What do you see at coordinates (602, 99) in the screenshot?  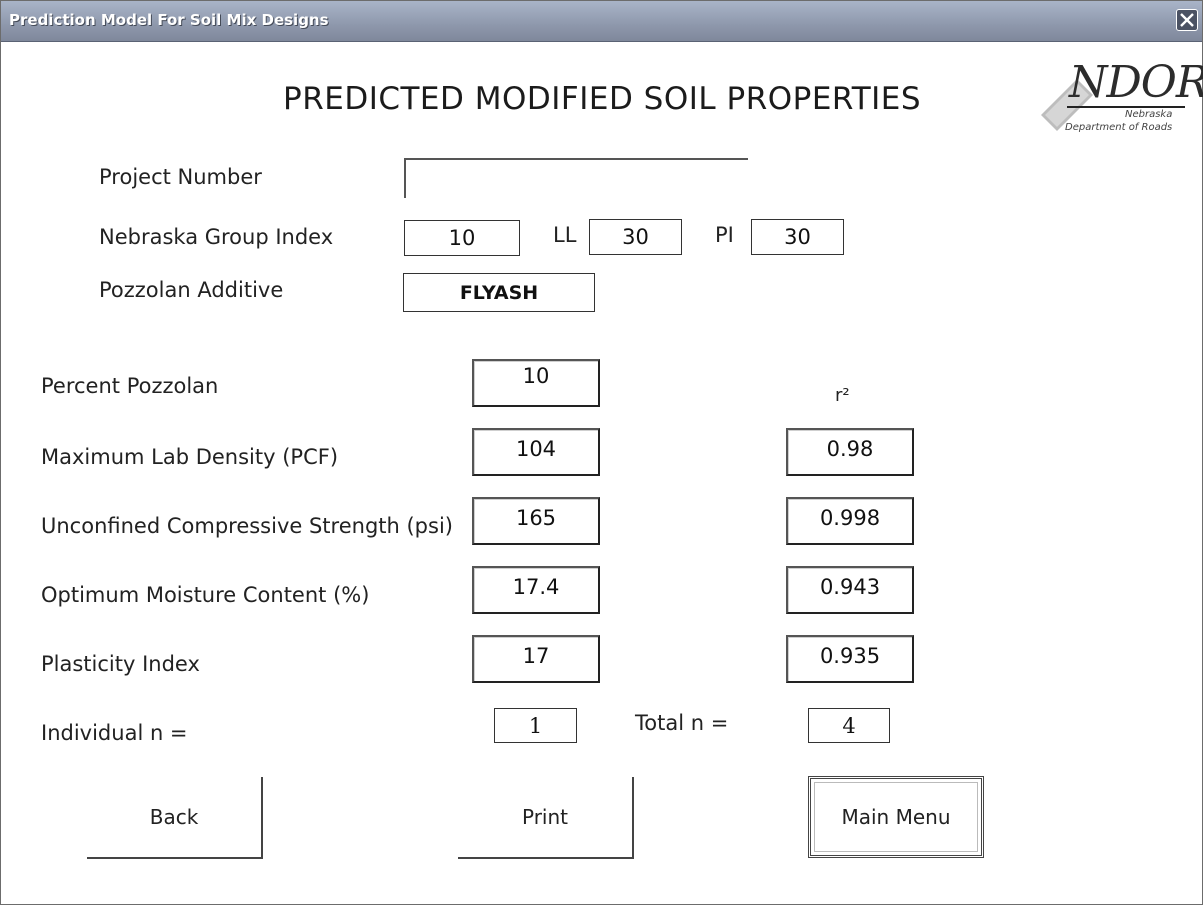 I see `page-title: PREDICTED MODIFIED SOIL PROPERTIES` at bounding box center [602, 99].